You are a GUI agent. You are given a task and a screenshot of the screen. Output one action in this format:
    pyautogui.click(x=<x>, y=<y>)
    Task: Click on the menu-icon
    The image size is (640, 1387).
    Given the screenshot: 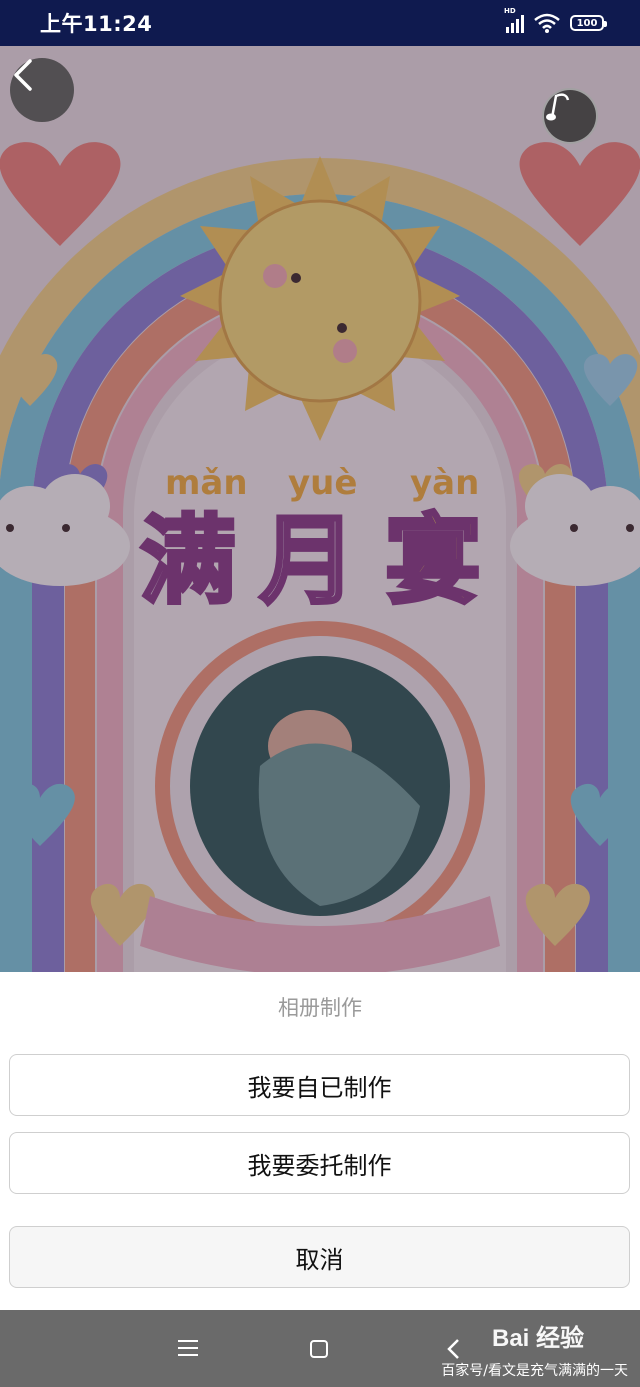 What is the action you would take?
    pyautogui.click(x=188, y=1348)
    